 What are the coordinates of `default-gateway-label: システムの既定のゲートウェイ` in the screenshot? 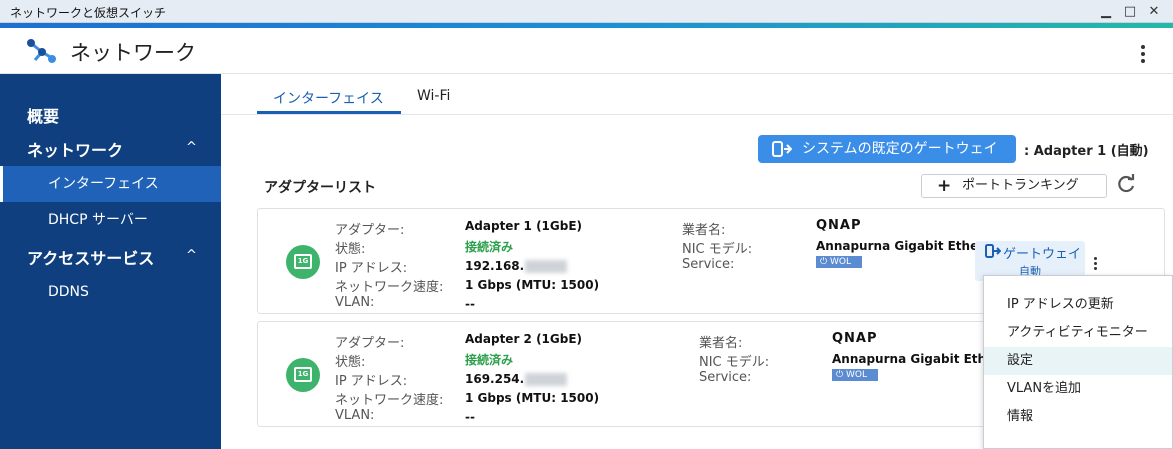 It's located at (900, 149).